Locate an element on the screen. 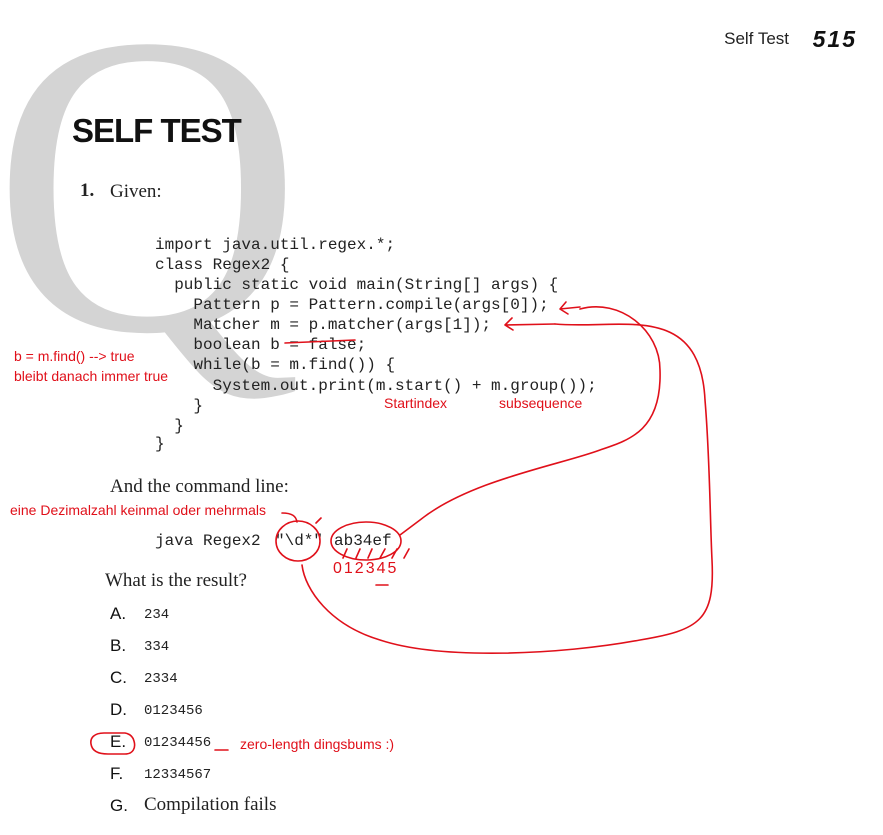  answer-note: zero-length dingsbums :) is located at coordinates (317, 744).